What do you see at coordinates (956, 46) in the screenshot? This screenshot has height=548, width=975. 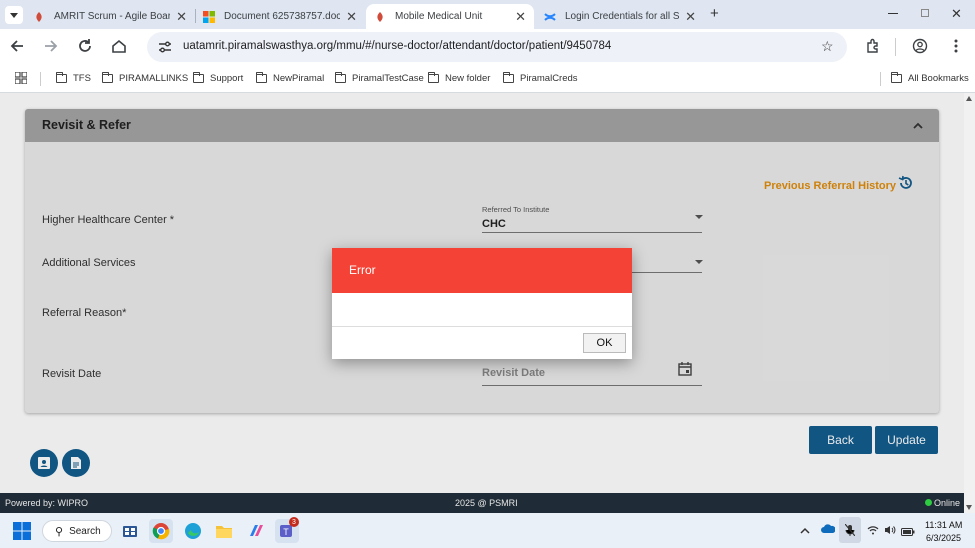 I see `menu-dots-icon` at bounding box center [956, 46].